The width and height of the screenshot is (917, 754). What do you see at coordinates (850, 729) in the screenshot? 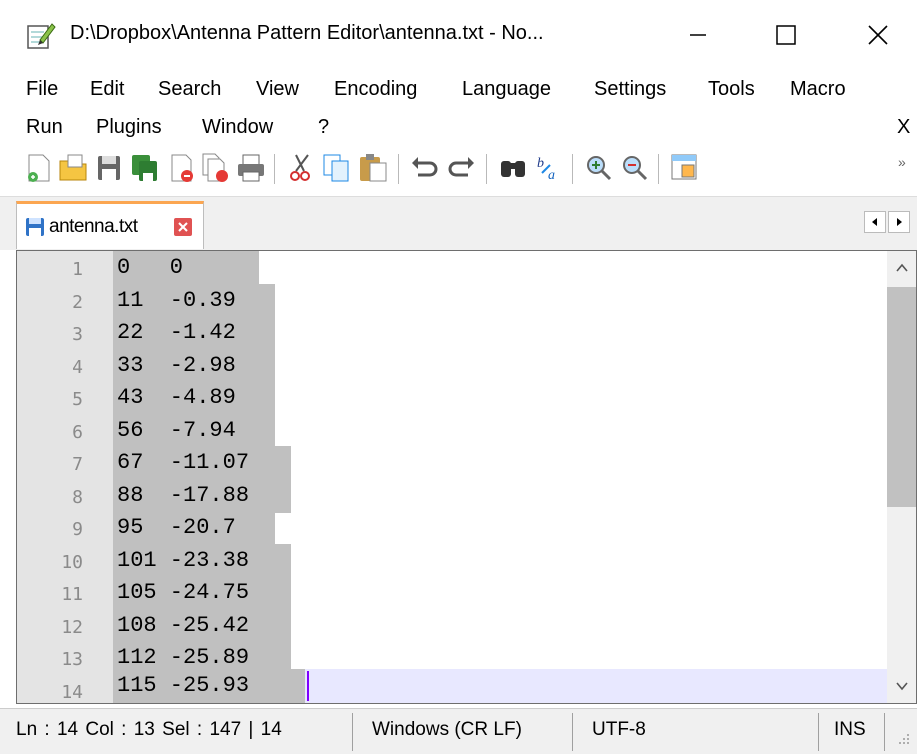
I see `insert-mode: INS` at bounding box center [850, 729].